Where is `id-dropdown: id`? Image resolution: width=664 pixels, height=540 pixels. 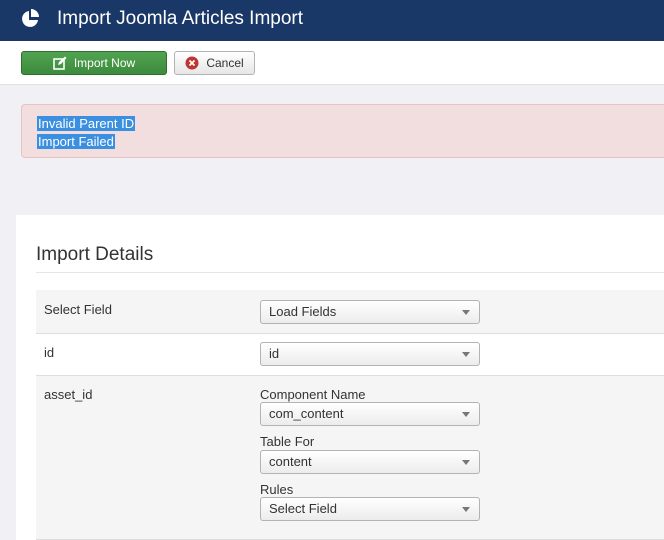 id-dropdown: id is located at coordinates (370, 354).